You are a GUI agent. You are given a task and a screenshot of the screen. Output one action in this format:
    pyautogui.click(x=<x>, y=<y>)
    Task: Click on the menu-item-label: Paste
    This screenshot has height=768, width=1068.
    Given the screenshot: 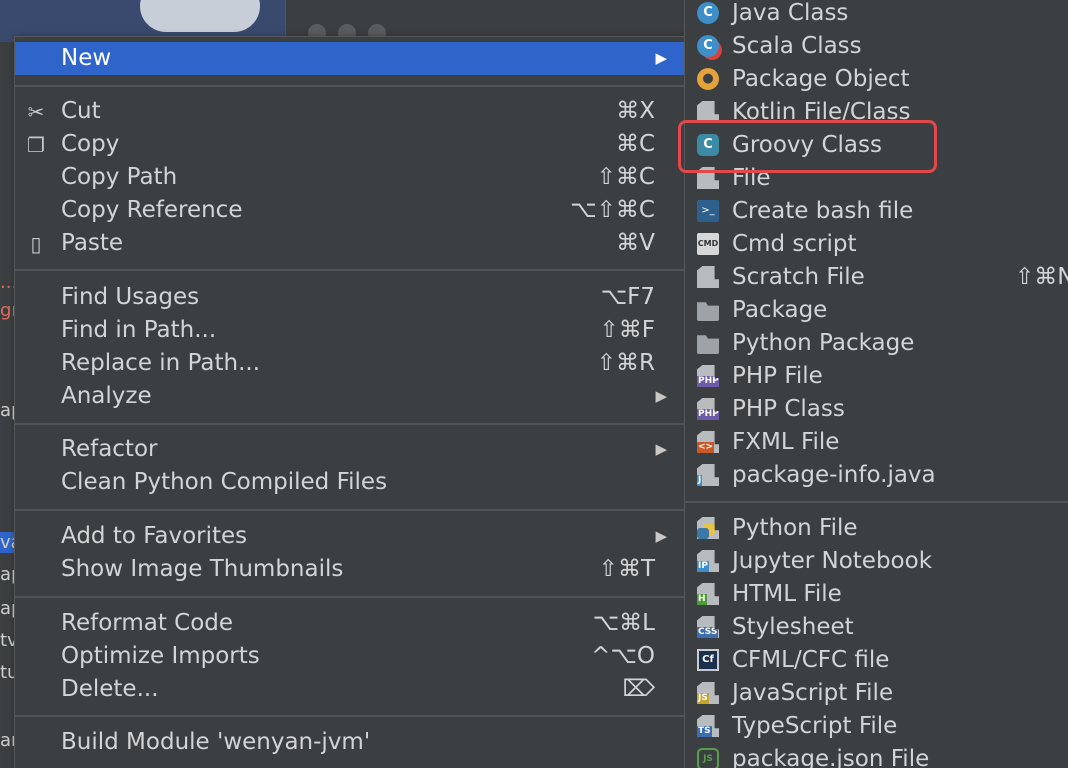 What is the action you would take?
    pyautogui.click(x=92, y=243)
    